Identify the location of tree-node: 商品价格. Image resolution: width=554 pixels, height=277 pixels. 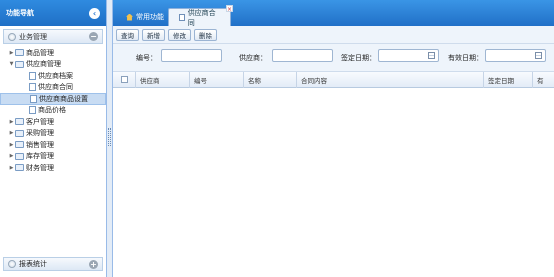
(53, 111).